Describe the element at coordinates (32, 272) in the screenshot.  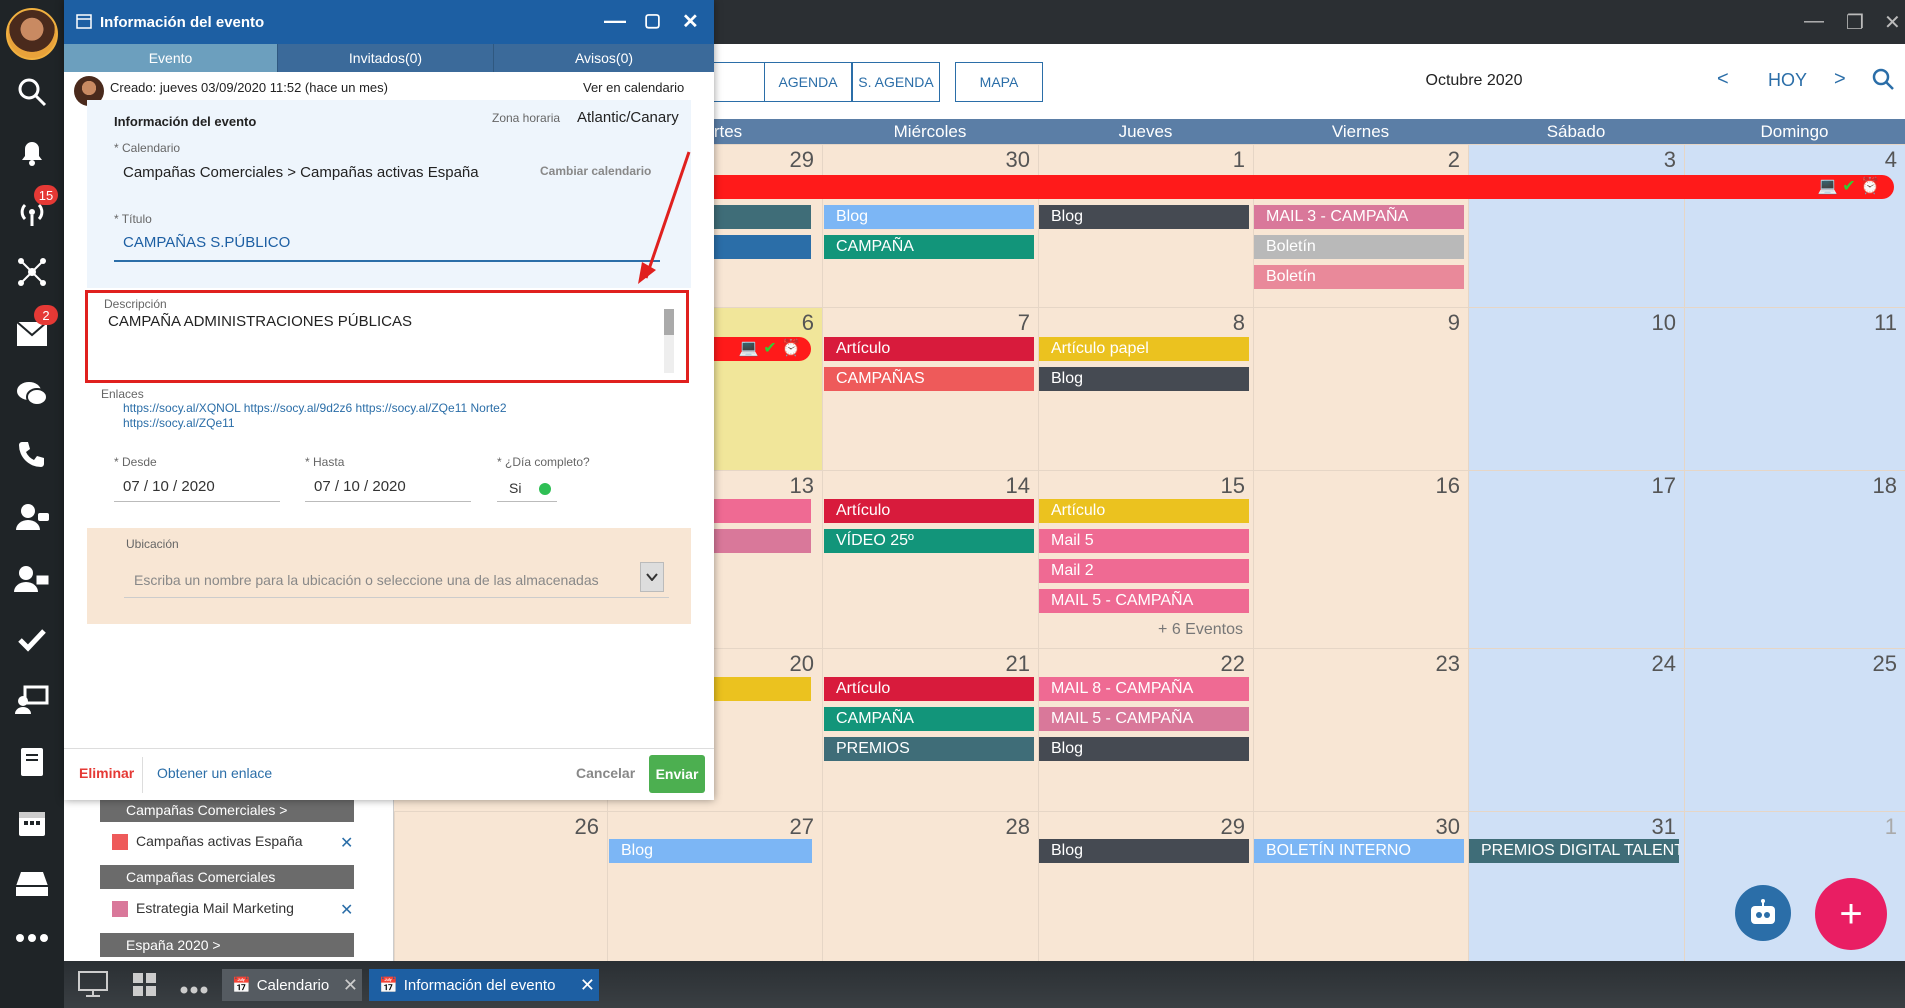
I see `network-icon` at that location.